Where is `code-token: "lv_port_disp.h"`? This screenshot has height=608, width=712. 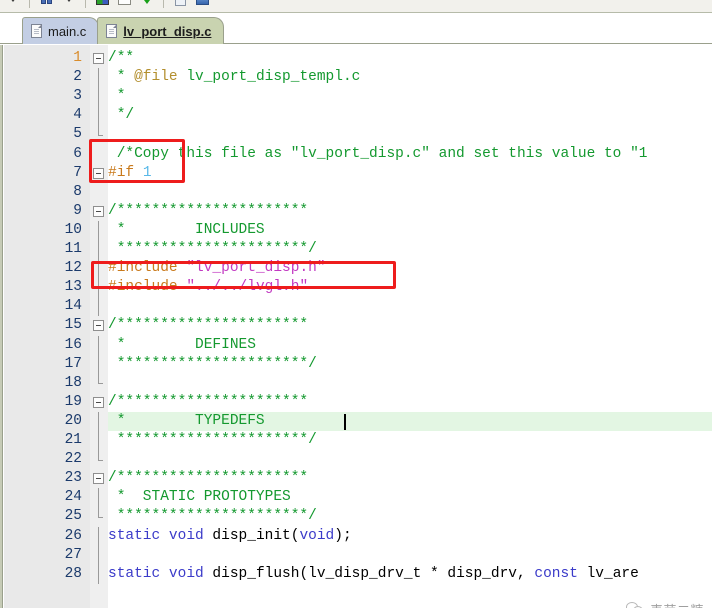 code-token: "lv_port_disp.h" is located at coordinates (256, 268).